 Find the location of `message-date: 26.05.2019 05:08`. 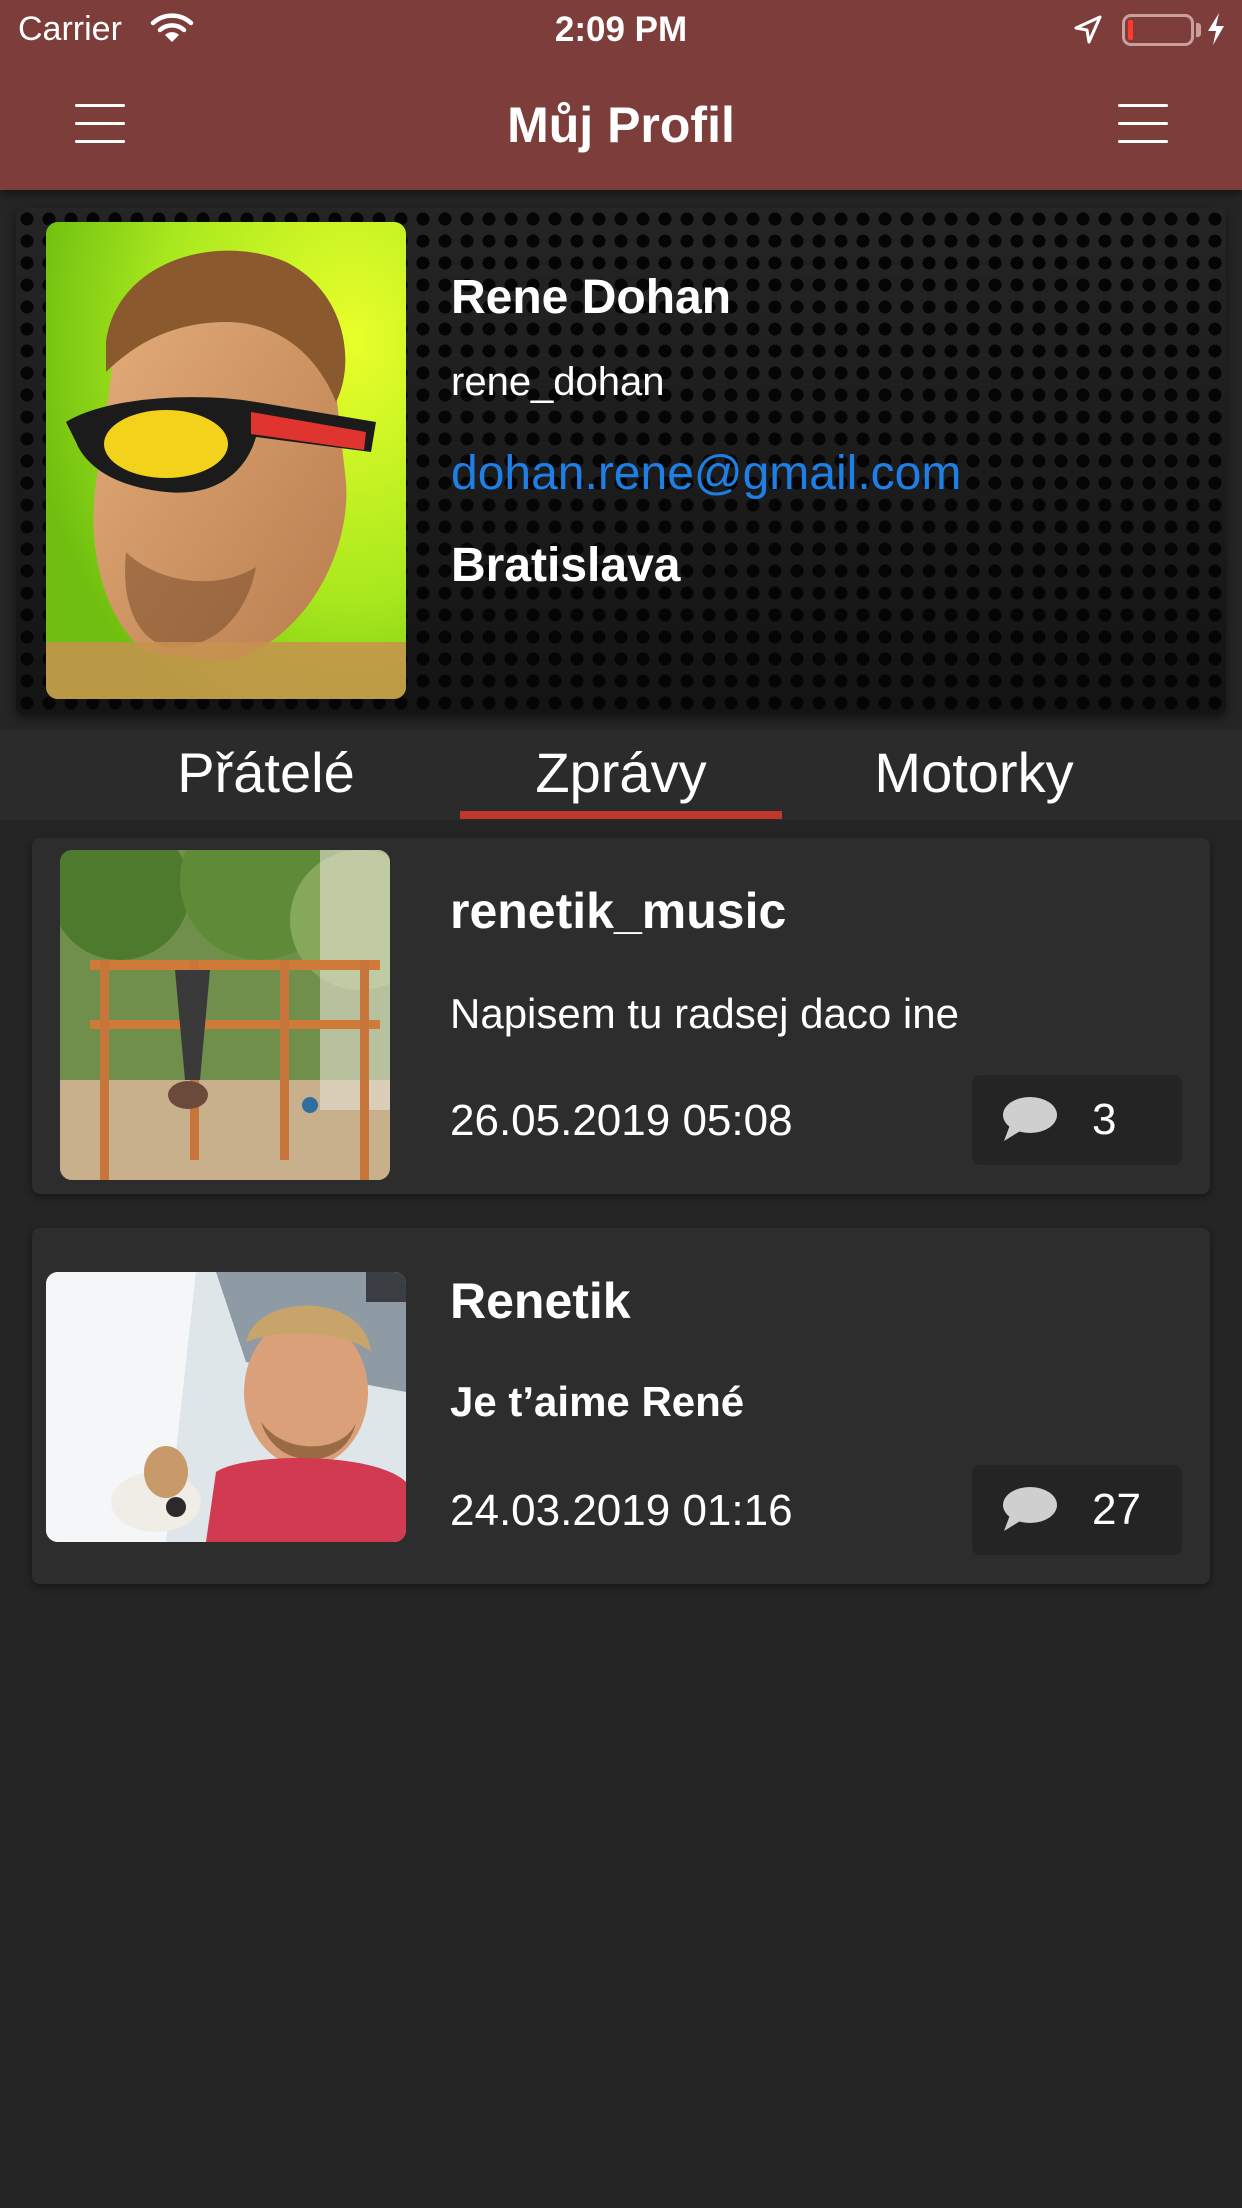

message-date: 26.05.2019 05:08 is located at coordinates (621, 1120).